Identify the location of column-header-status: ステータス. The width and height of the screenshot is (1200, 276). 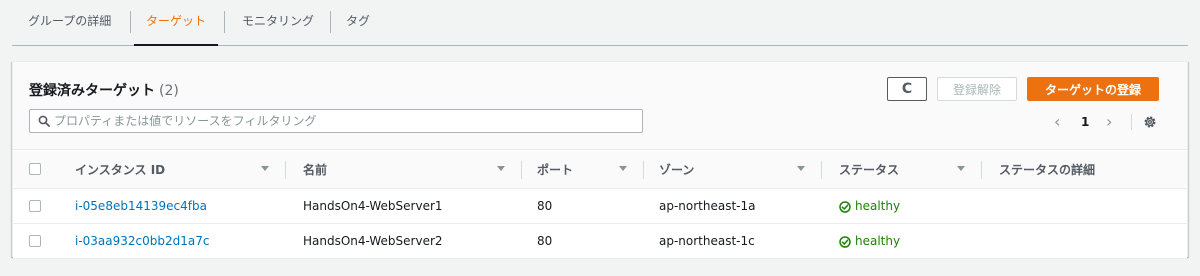
(869, 170).